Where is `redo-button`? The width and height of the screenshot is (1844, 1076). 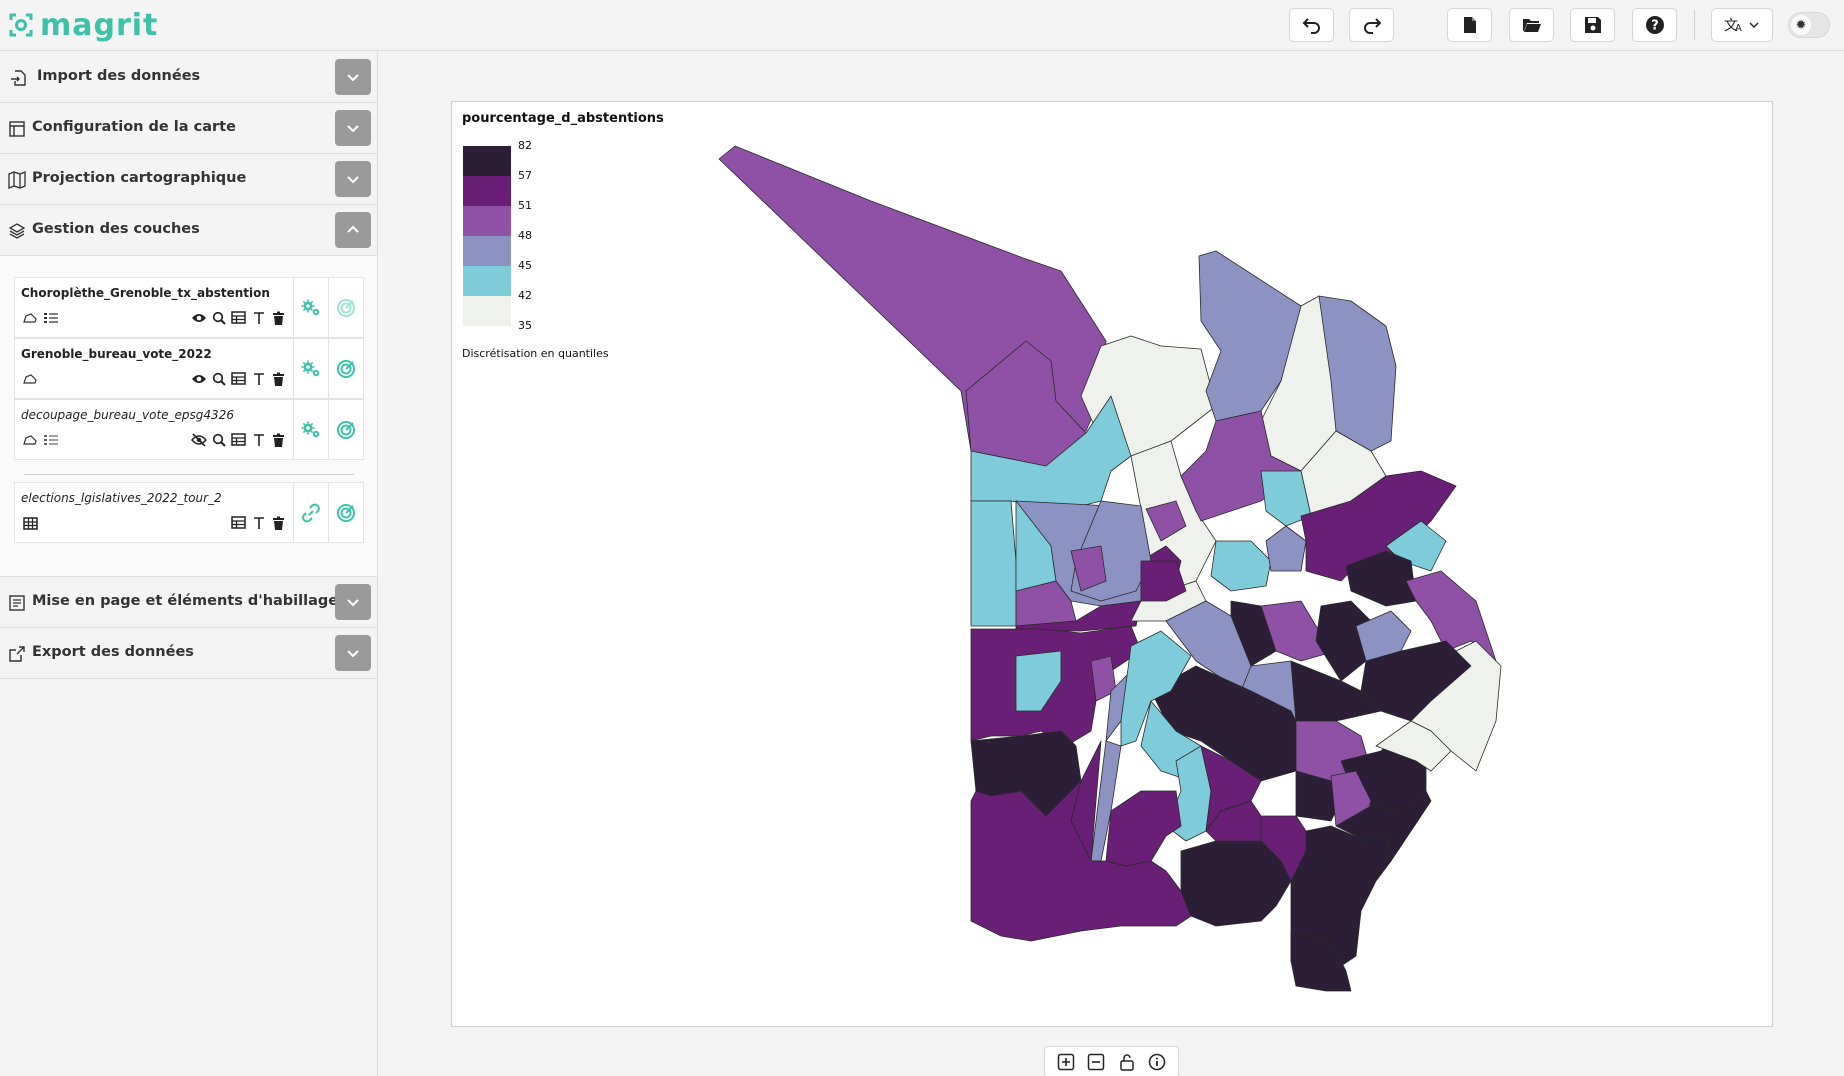
redo-button is located at coordinates (1371, 25).